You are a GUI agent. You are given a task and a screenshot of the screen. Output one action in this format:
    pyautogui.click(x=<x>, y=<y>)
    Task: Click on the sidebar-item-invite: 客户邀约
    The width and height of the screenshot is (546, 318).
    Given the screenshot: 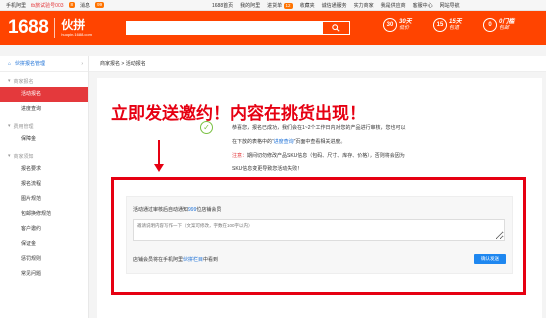 What is the action you would take?
    pyautogui.click(x=44, y=229)
    